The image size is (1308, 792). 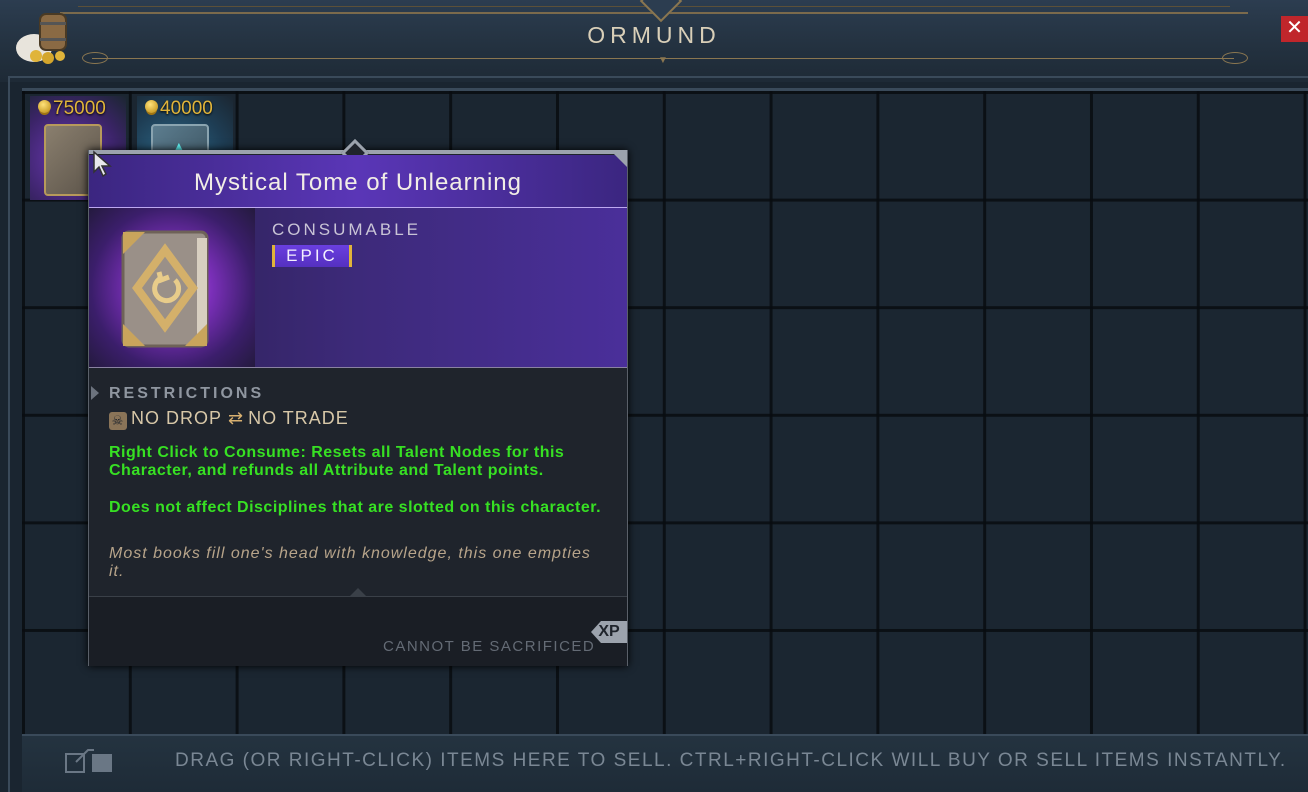 What do you see at coordinates (95, 393) in the screenshot?
I see `restrictions-arrow-icon` at bounding box center [95, 393].